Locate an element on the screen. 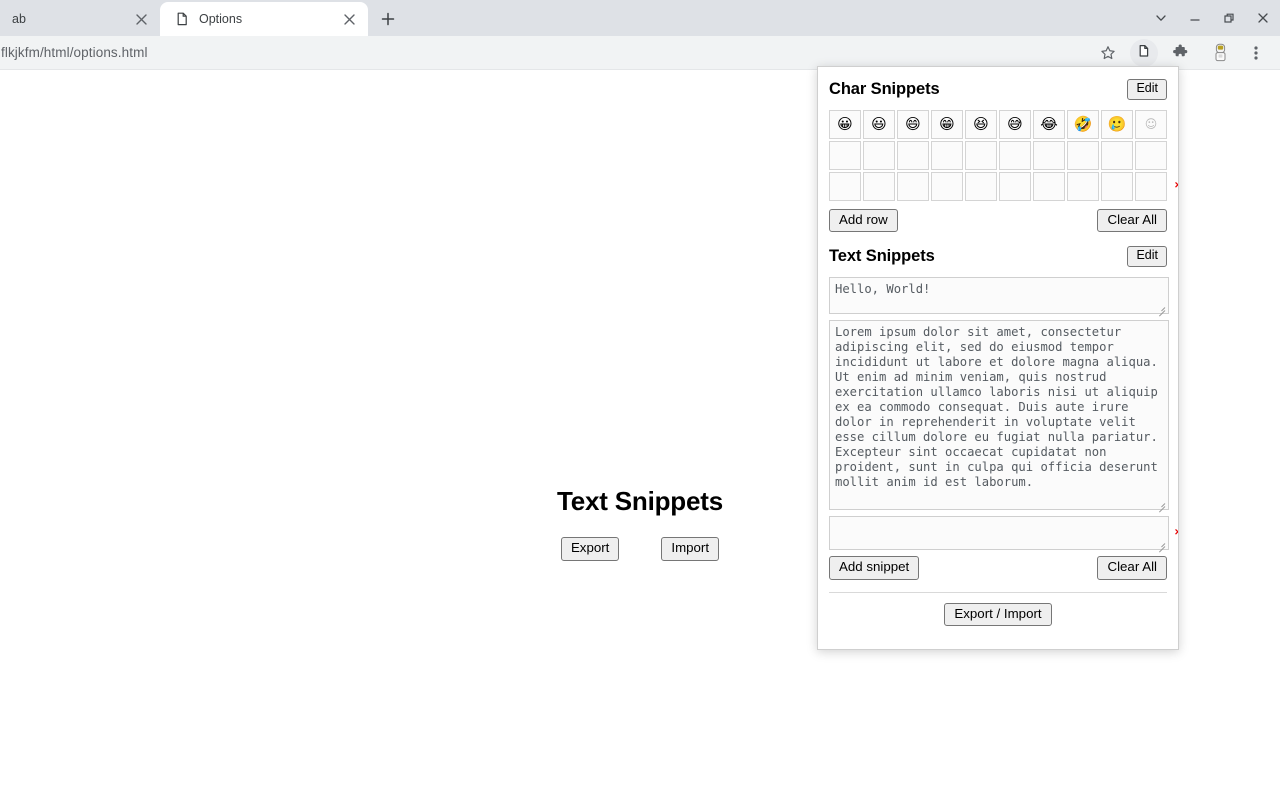 The height and width of the screenshot is (800, 1280). char-snippets-edit-button: Edit is located at coordinates (1147, 89).